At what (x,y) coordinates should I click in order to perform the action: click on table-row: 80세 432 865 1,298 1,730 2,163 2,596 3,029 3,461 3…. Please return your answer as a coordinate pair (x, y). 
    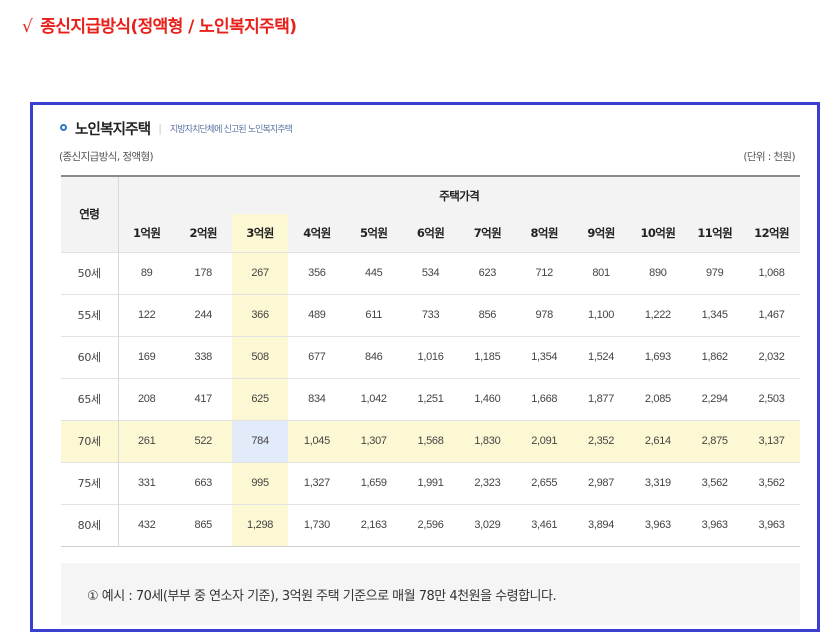
    Looking at the image, I should click on (430, 525).